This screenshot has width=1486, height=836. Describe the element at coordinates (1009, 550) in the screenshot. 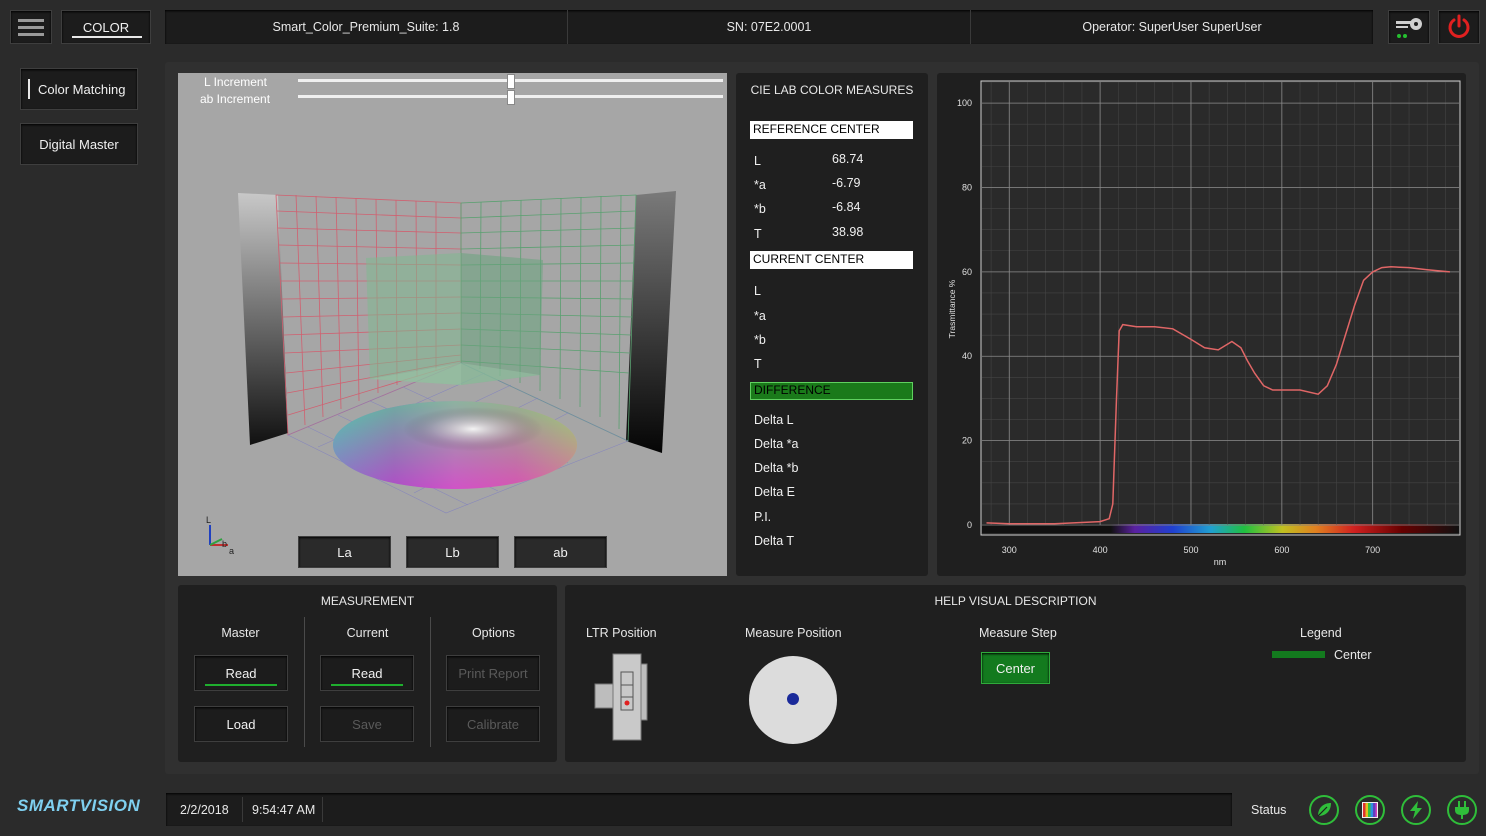

I see `x-tick-label: 300` at that location.